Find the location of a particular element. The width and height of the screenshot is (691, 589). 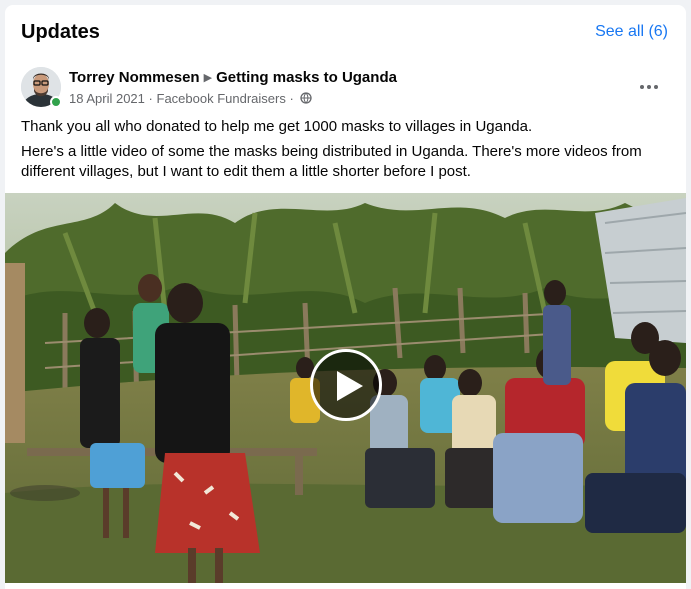

fundraiser-link: Getting masks to Uganda is located at coordinates (306, 77).